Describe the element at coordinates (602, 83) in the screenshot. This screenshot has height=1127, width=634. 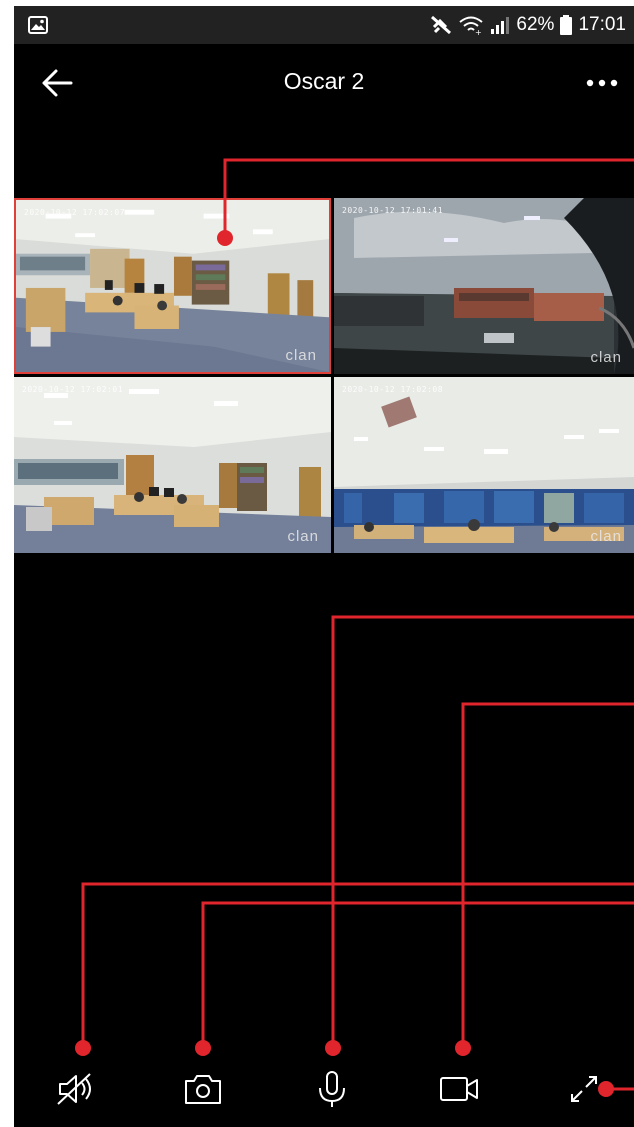
I see `more-dots-icon` at that location.